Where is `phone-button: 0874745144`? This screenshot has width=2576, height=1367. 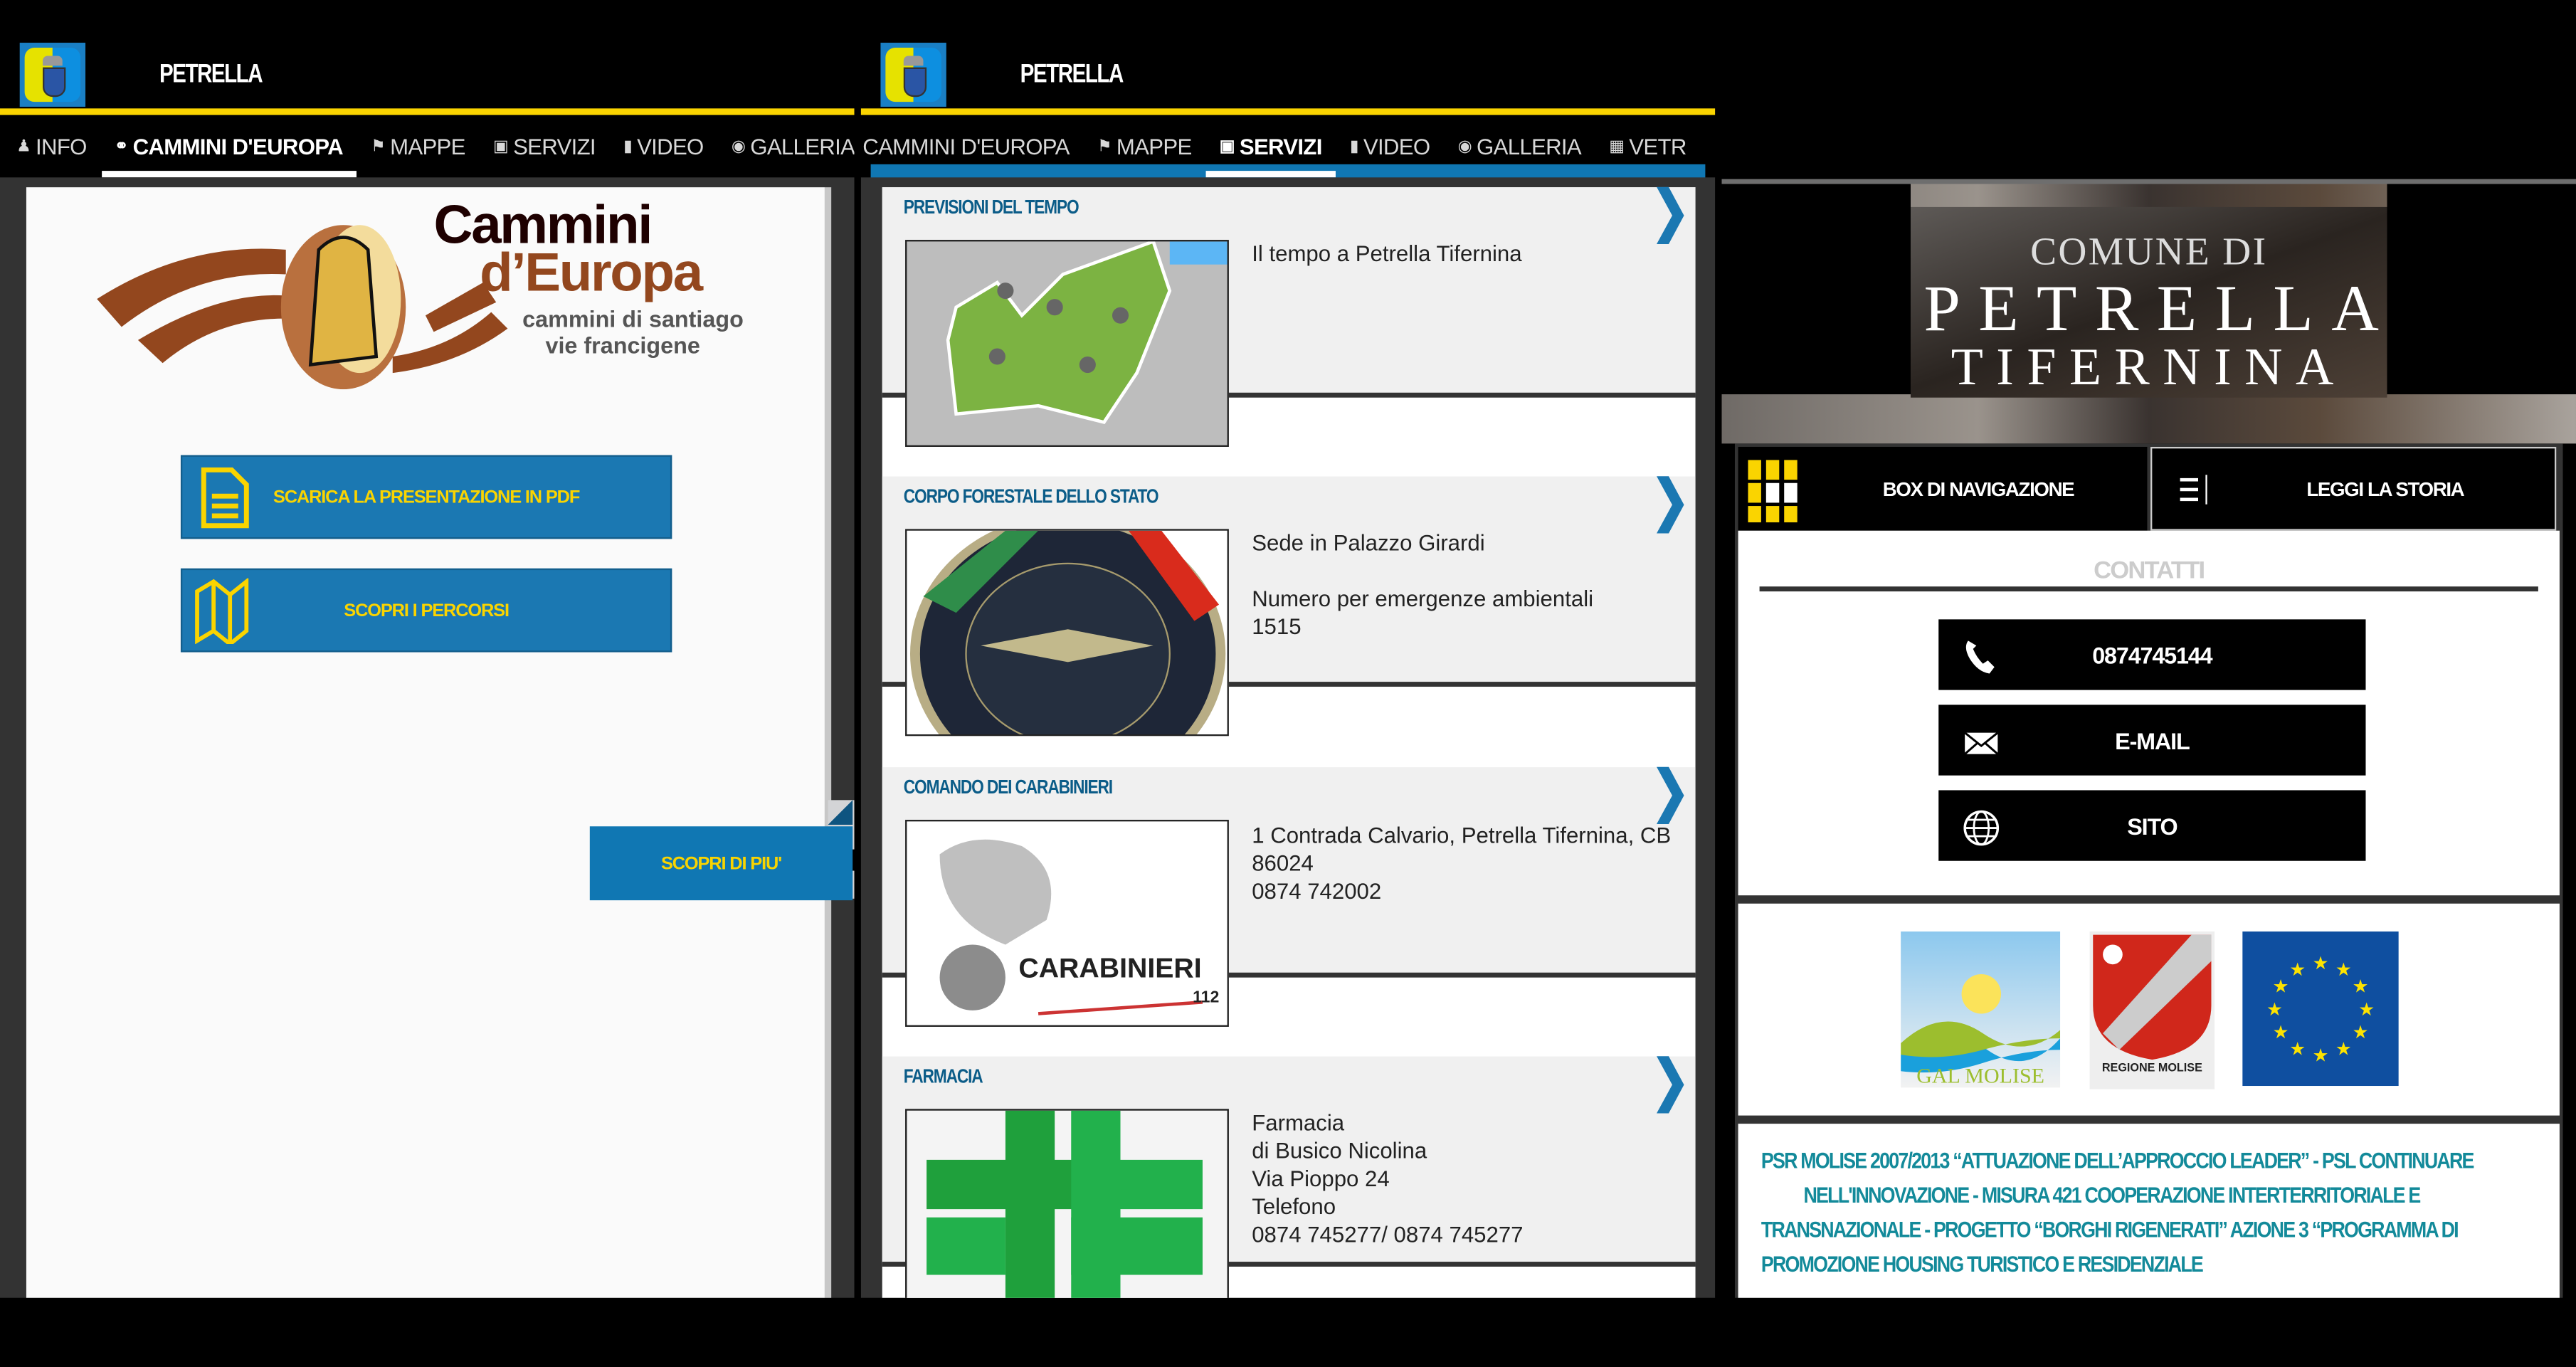
phone-button: 0874745144 is located at coordinates (2152, 654).